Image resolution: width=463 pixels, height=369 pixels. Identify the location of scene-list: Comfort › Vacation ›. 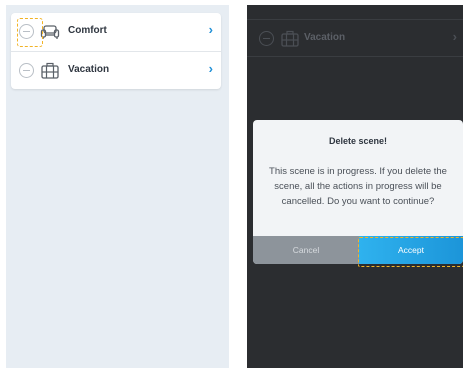
(116, 51).